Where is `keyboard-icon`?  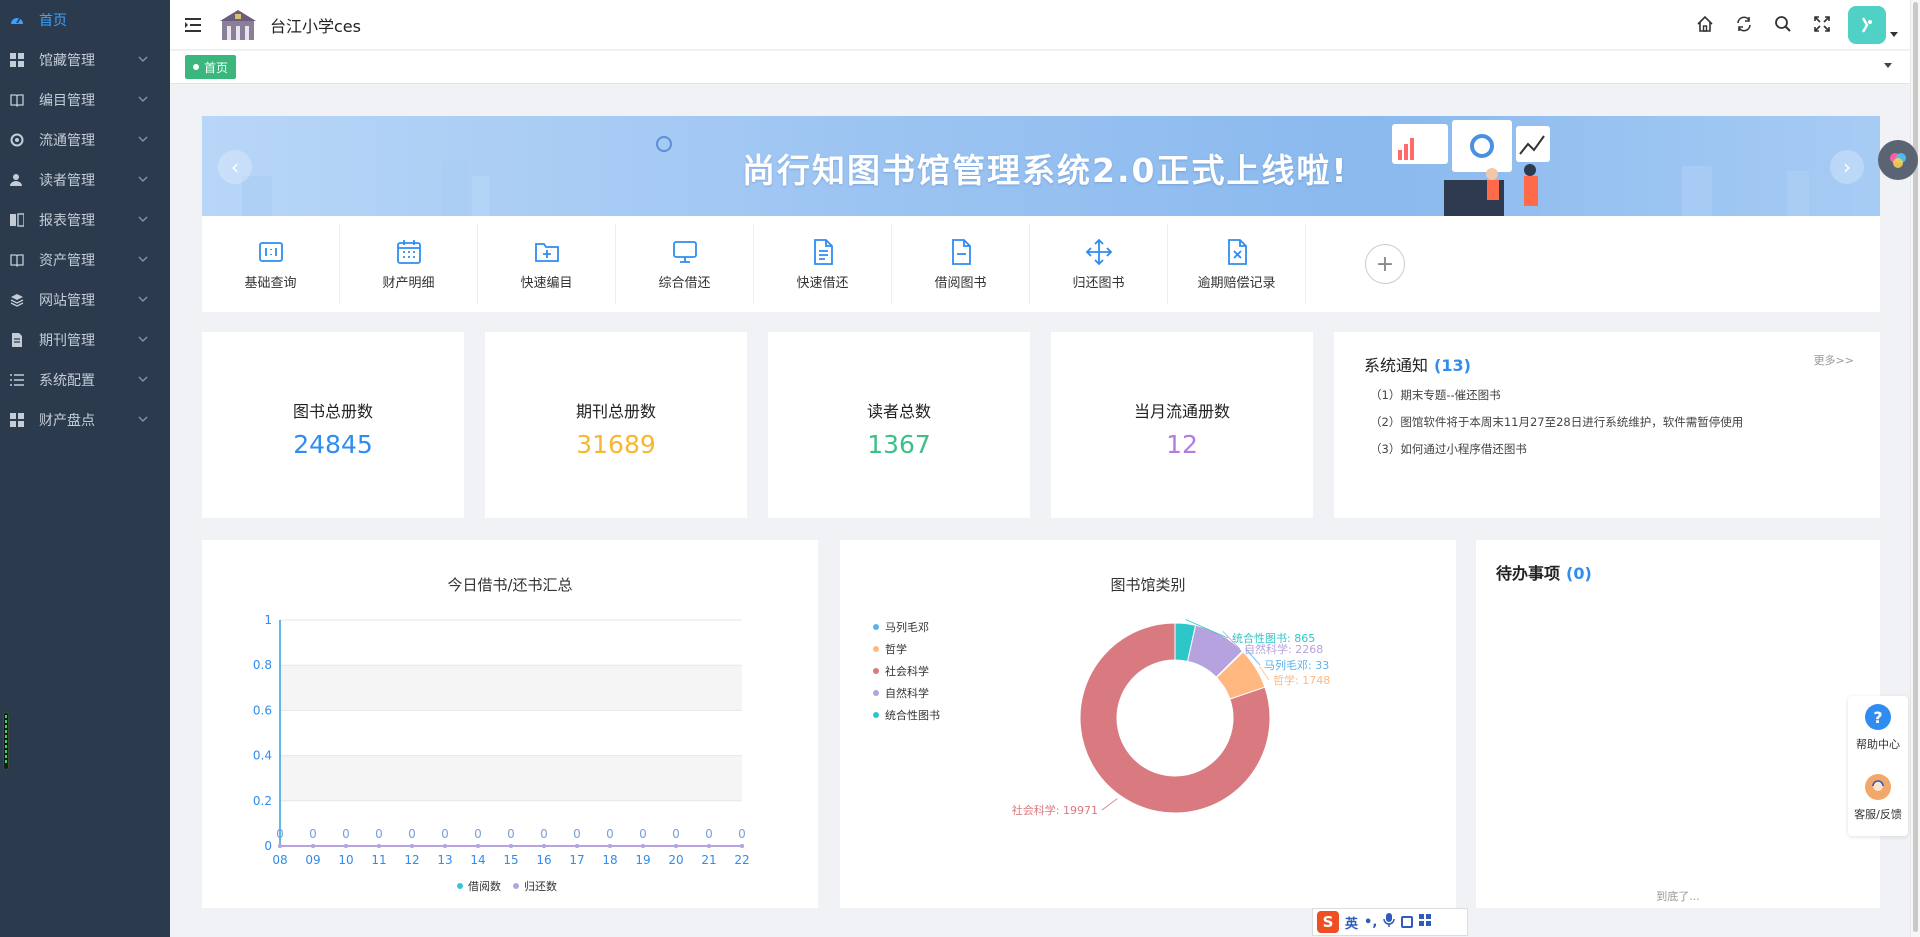 keyboard-icon is located at coordinates (1407, 922).